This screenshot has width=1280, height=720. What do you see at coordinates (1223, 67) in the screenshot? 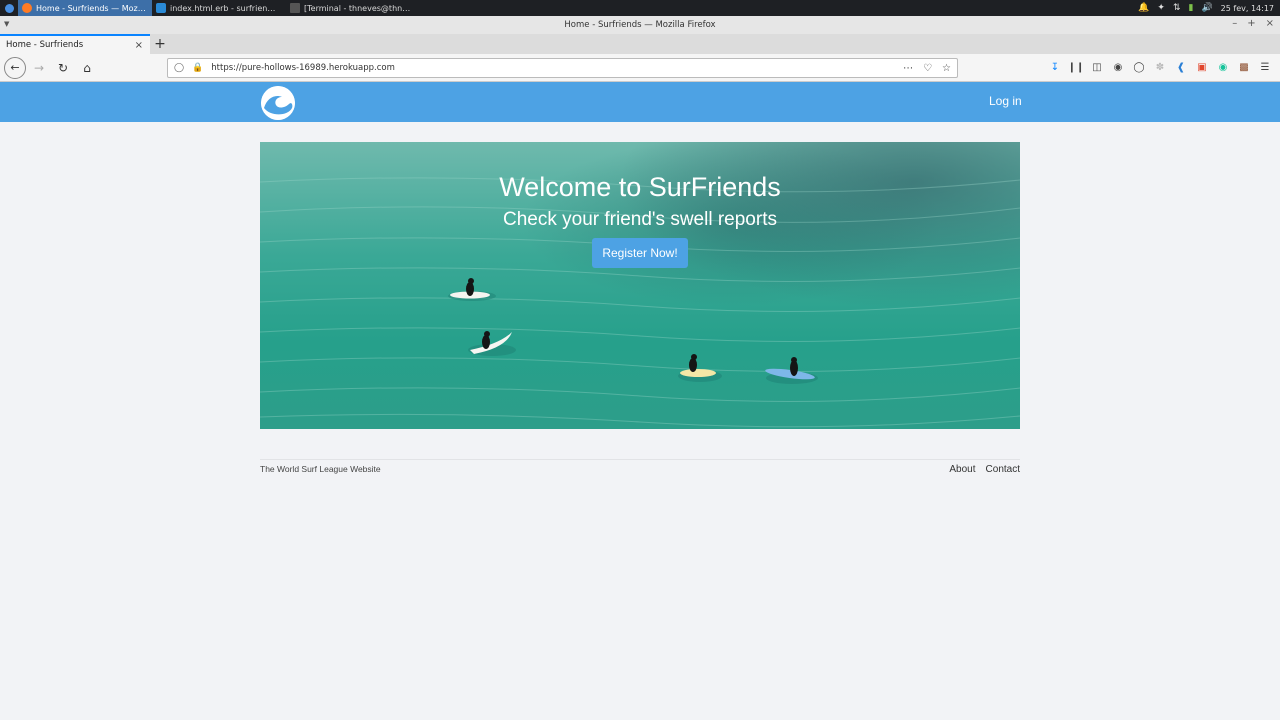
I see `grammarly-icon: ◉` at bounding box center [1223, 67].